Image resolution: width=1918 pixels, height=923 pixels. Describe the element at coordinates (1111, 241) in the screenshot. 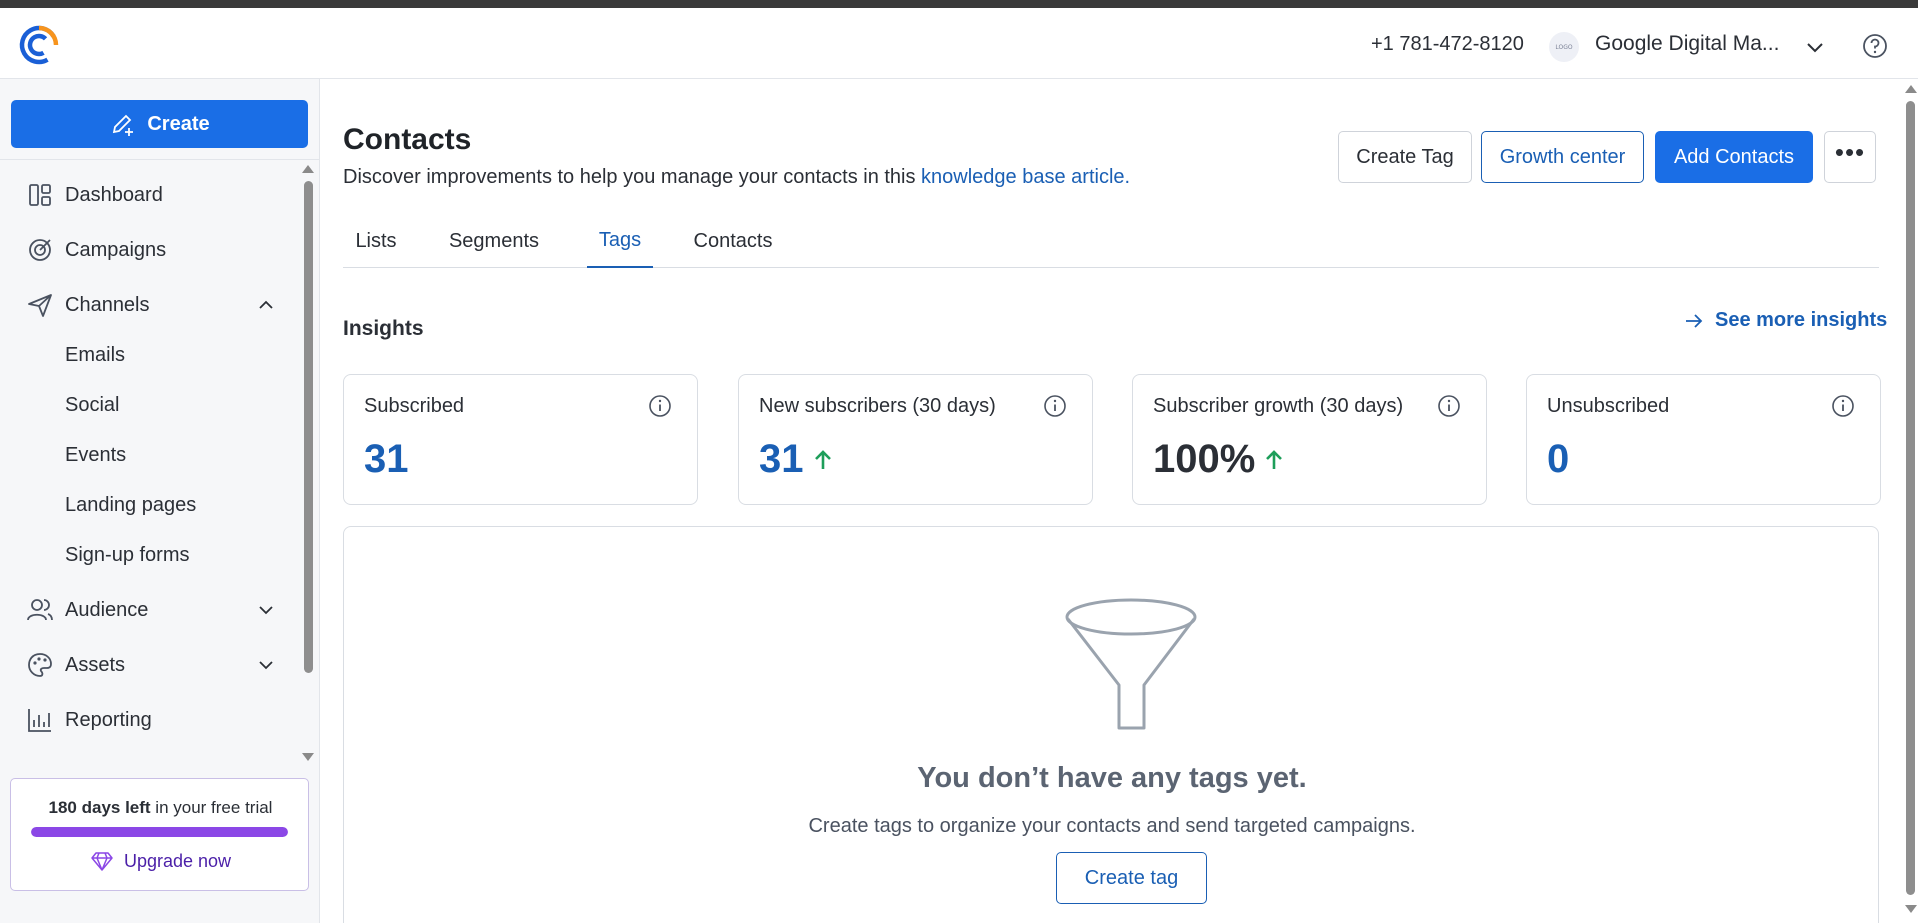

I see `contacts-tabs: Lists Segments Tags Contacts` at that location.